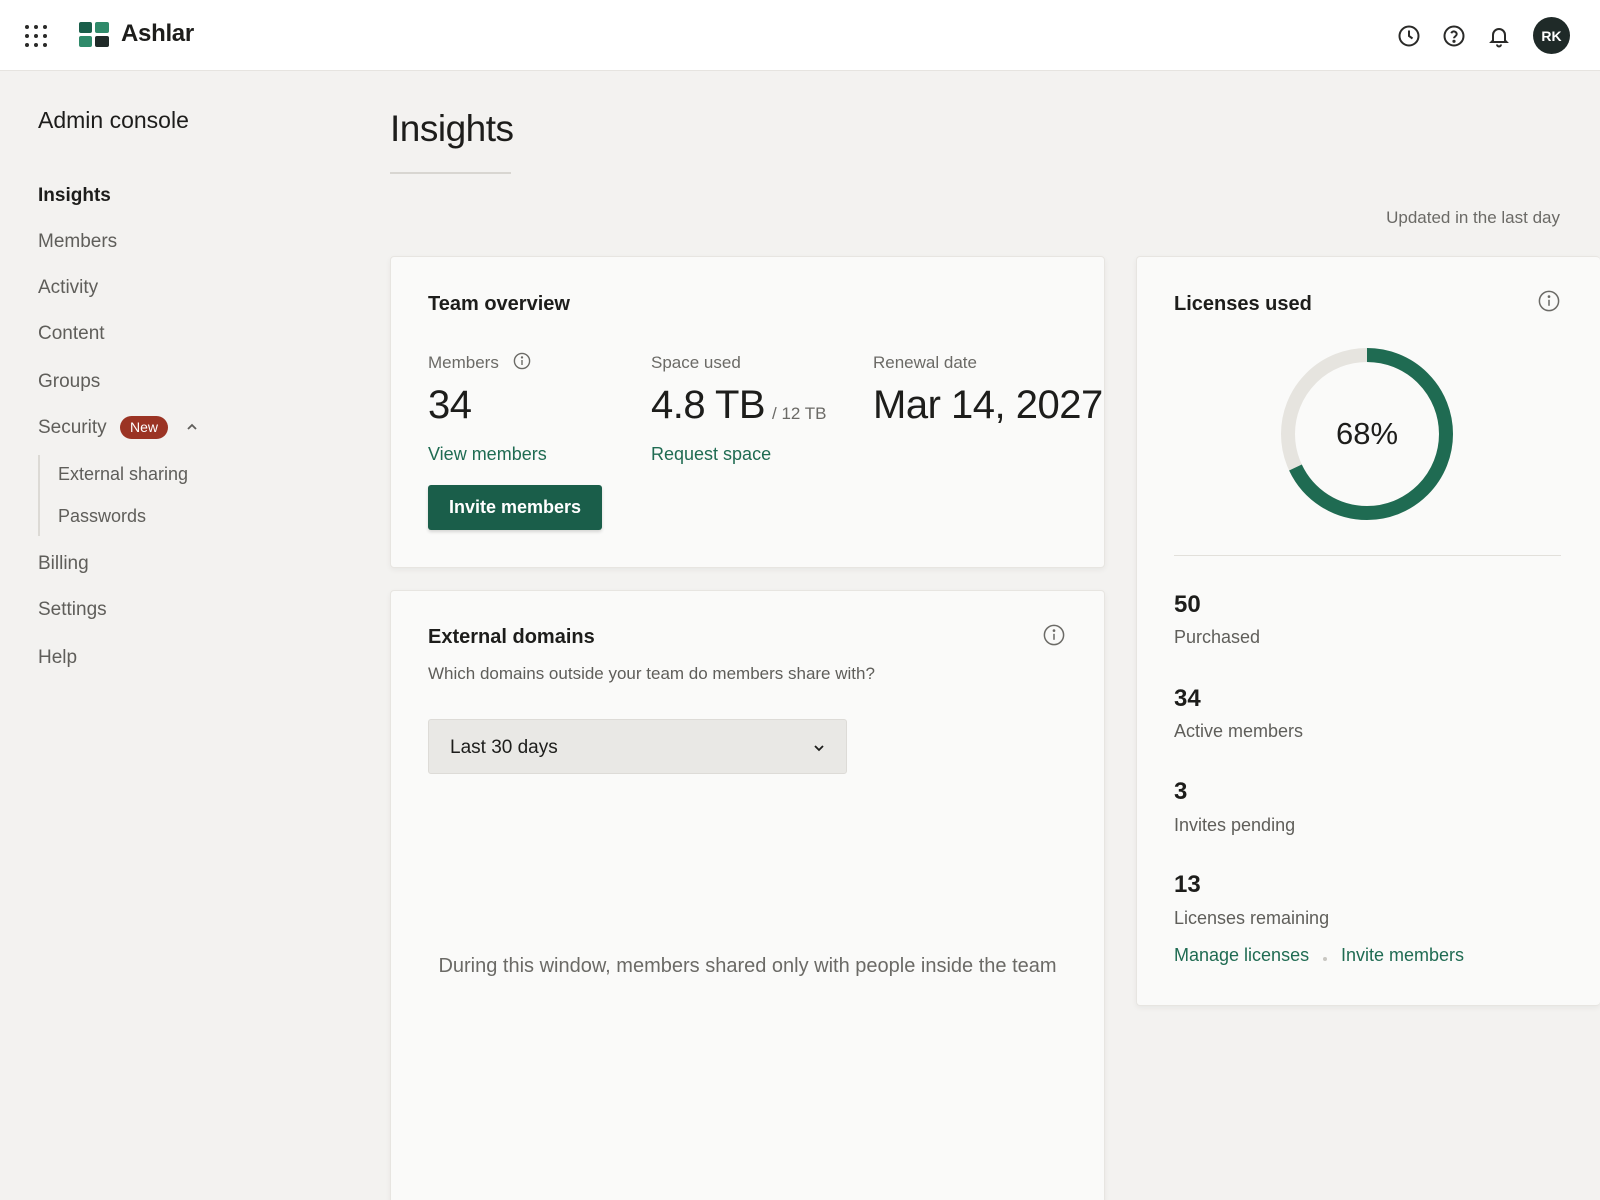  I want to click on date-range-value: Last 30 days, so click(504, 747).